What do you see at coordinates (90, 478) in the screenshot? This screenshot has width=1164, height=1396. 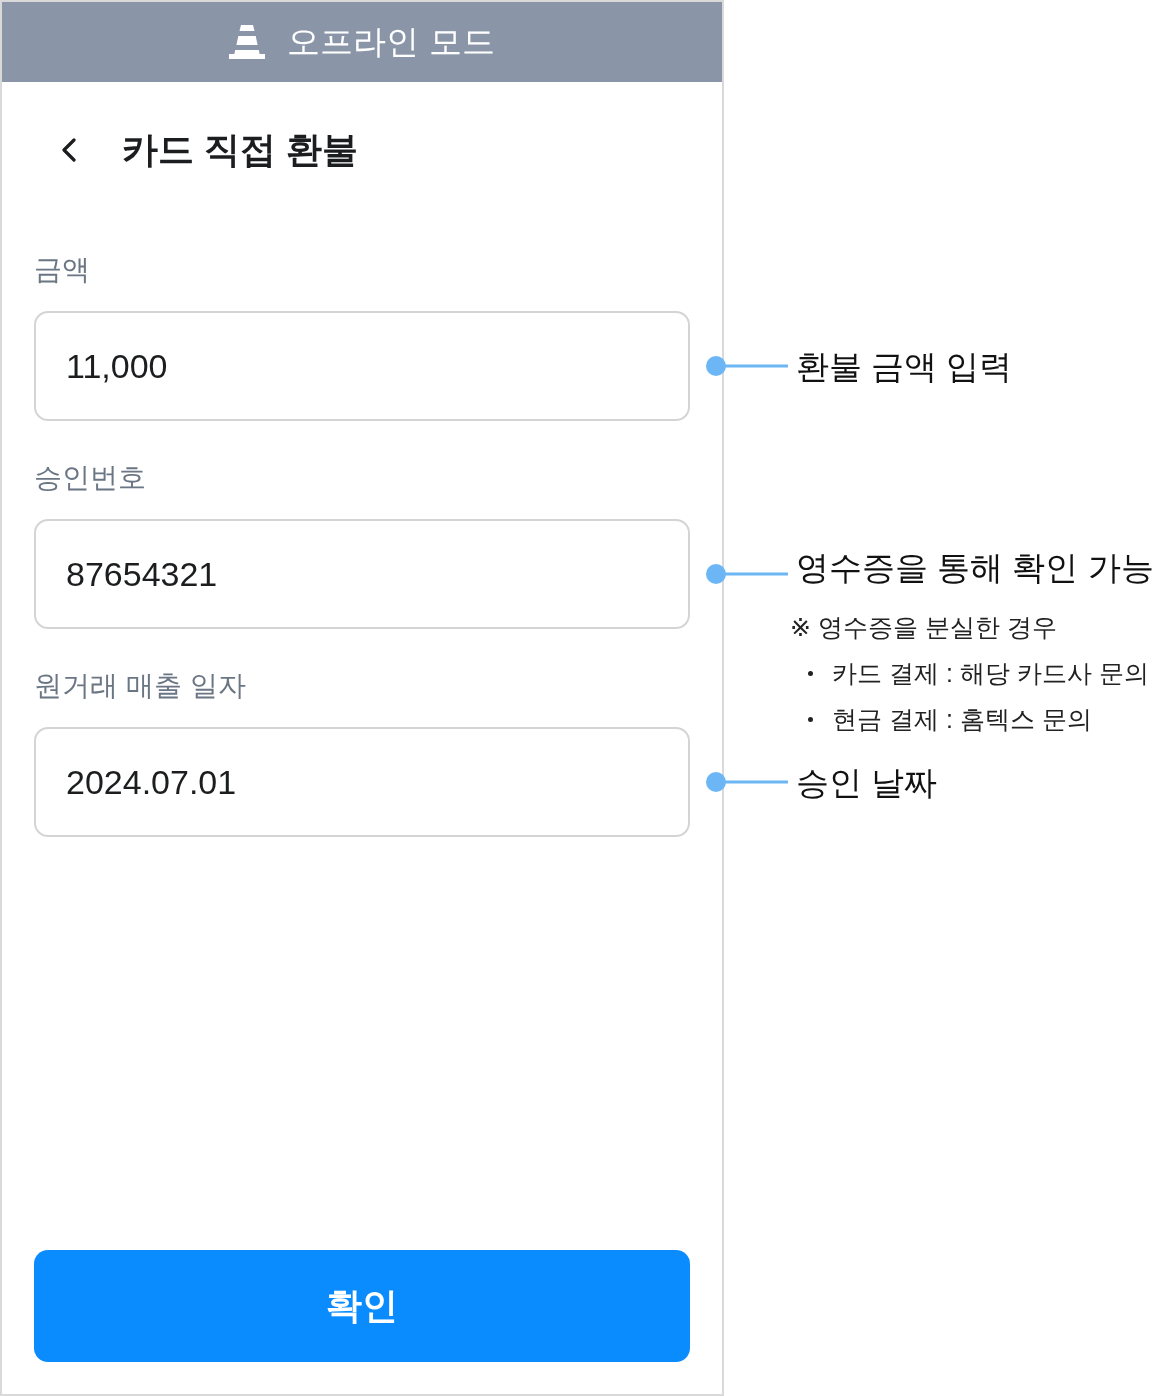 I see `field-label: 승인번호` at bounding box center [90, 478].